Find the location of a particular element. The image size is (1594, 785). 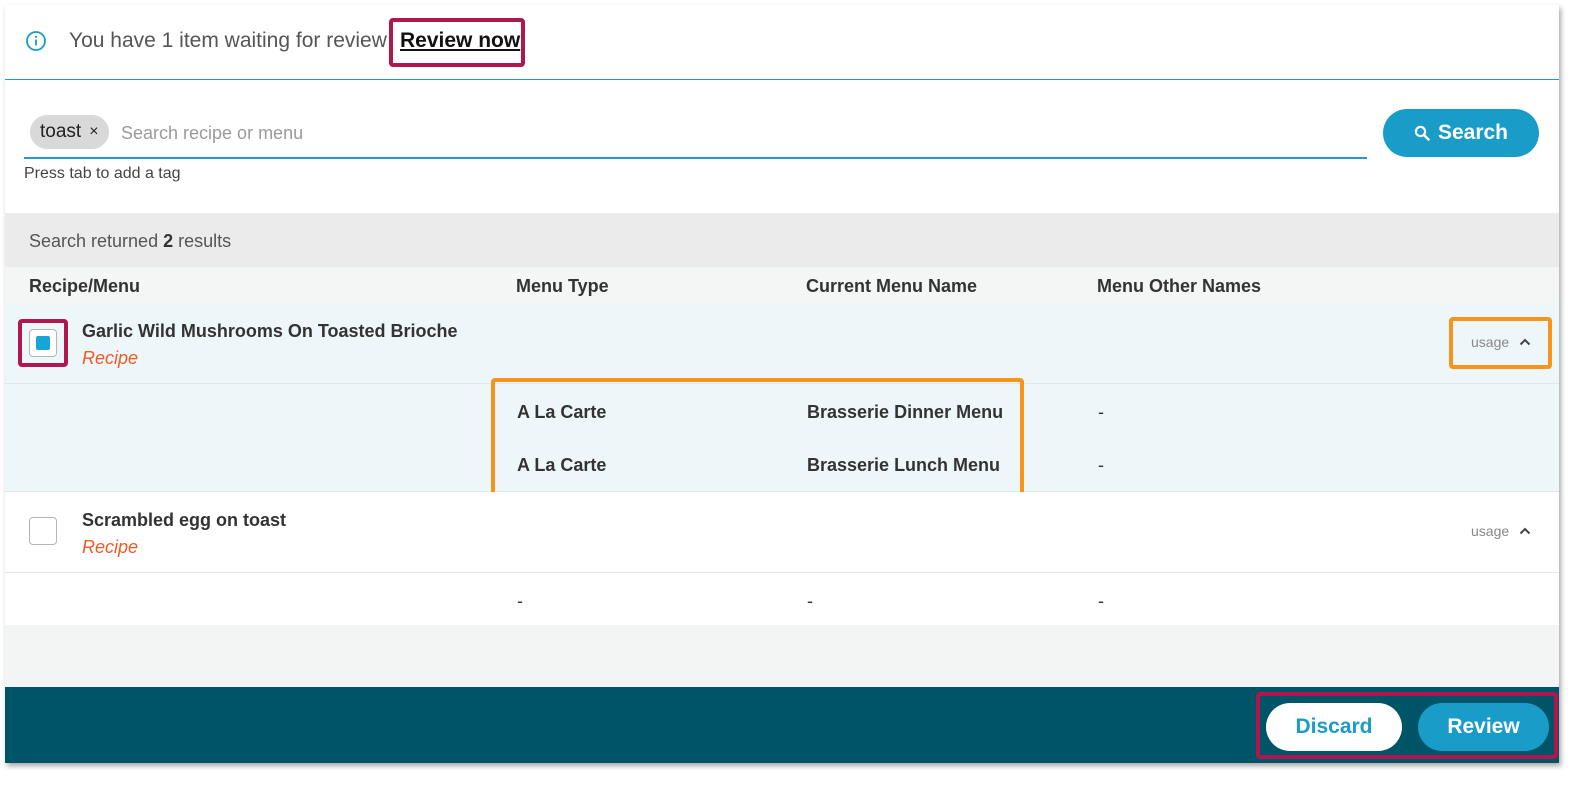

usage-current-menu-name: - is located at coordinates (810, 601).